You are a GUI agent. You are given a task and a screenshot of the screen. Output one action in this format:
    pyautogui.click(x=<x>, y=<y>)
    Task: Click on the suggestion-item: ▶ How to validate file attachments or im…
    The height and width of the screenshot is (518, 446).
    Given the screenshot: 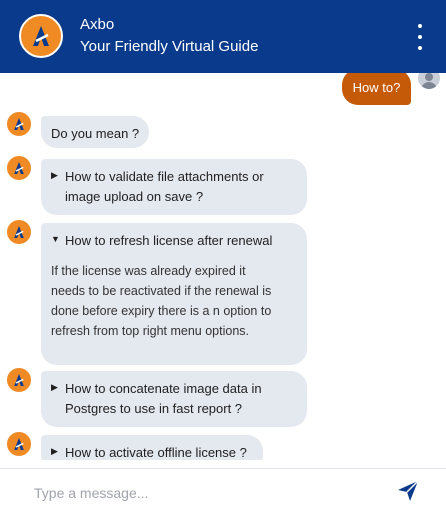 What is the action you would take?
    pyautogui.click(x=174, y=187)
    